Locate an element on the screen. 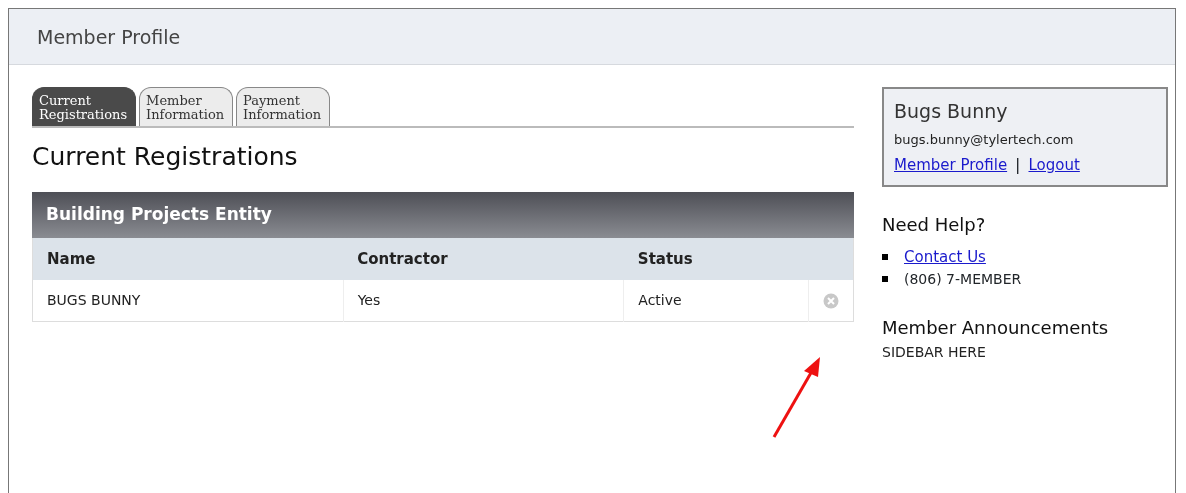 This screenshot has height=493, width=1186. user-link: Logout is located at coordinates (1054, 165).